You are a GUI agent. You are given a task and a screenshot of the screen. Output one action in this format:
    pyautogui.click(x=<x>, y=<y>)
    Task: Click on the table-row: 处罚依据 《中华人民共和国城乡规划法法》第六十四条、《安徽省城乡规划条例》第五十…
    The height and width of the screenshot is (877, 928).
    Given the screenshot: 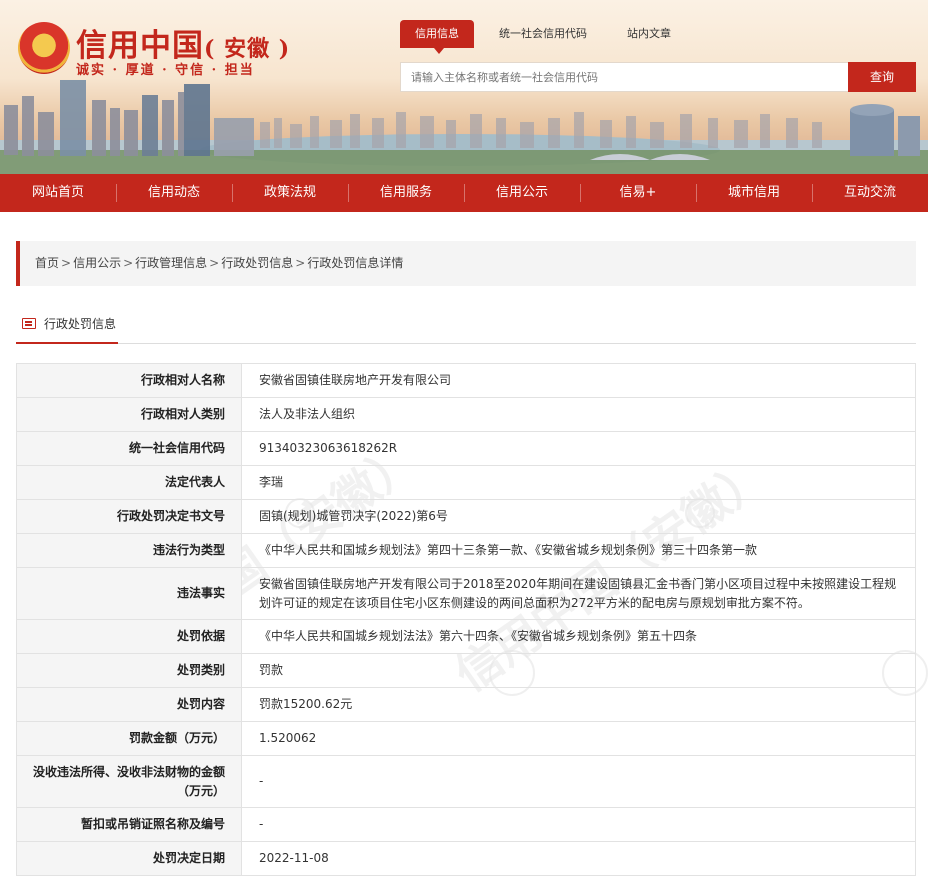 What is the action you would take?
    pyautogui.click(x=466, y=636)
    